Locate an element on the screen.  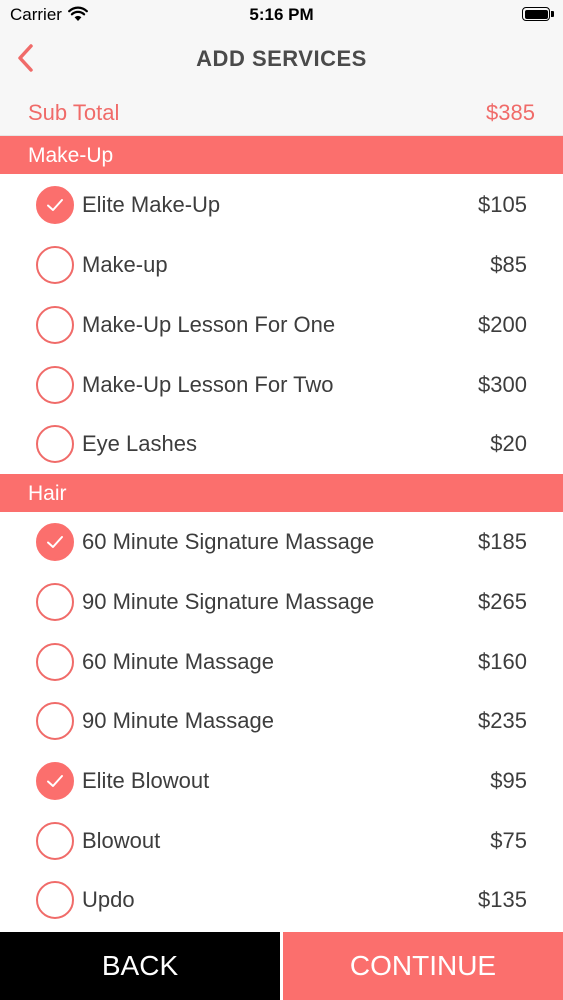
service-price: $265 is located at coordinates (502, 601).